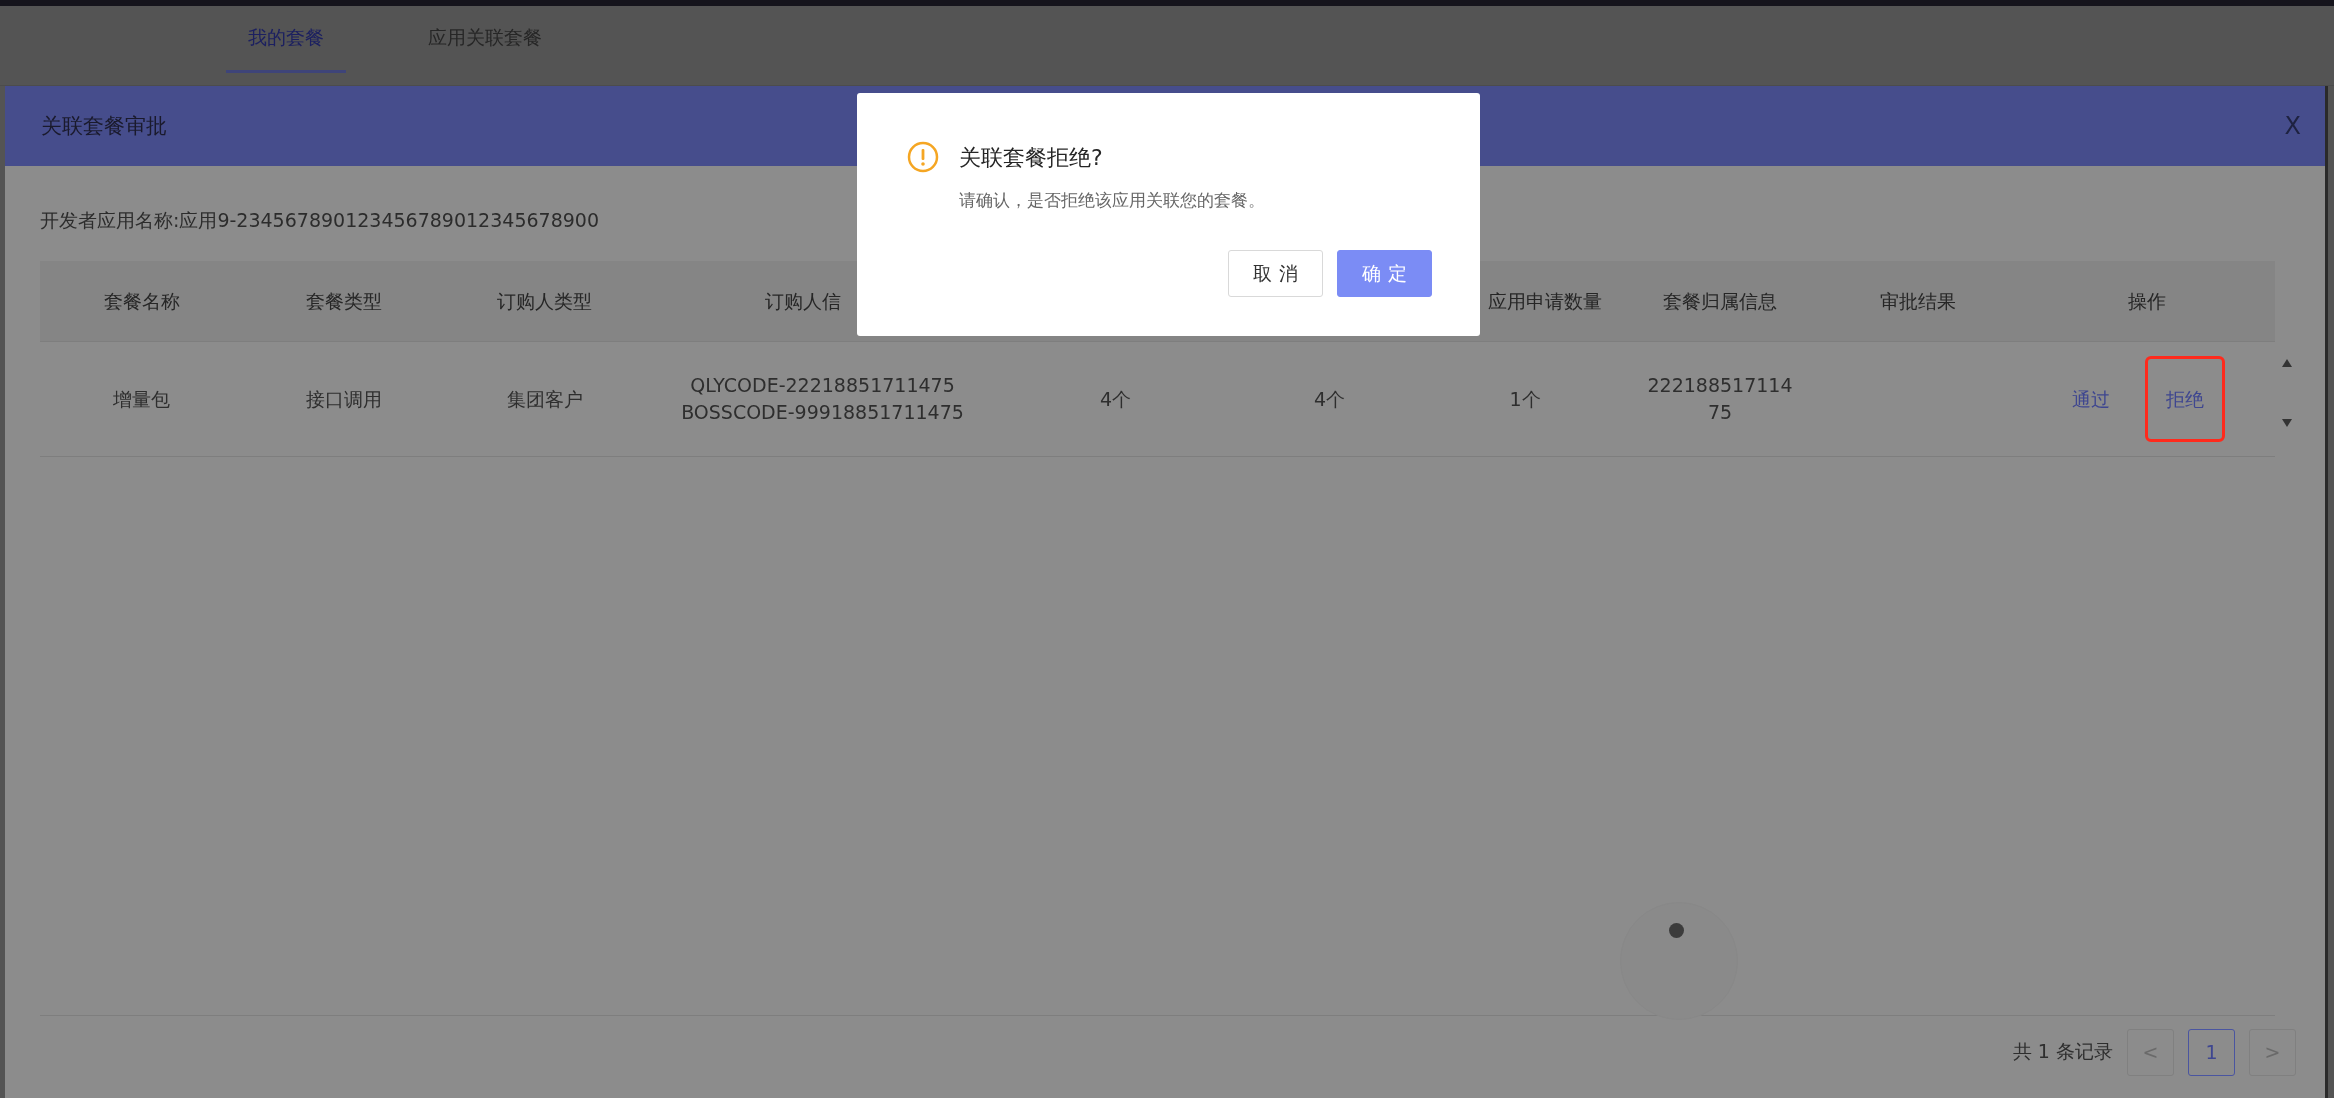 Image resolution: width=2334 pixels, height=1098 pixels. Describe the element at coordinates (2146, 300) in the screenshot. I see `column-header: 操作` at that location.